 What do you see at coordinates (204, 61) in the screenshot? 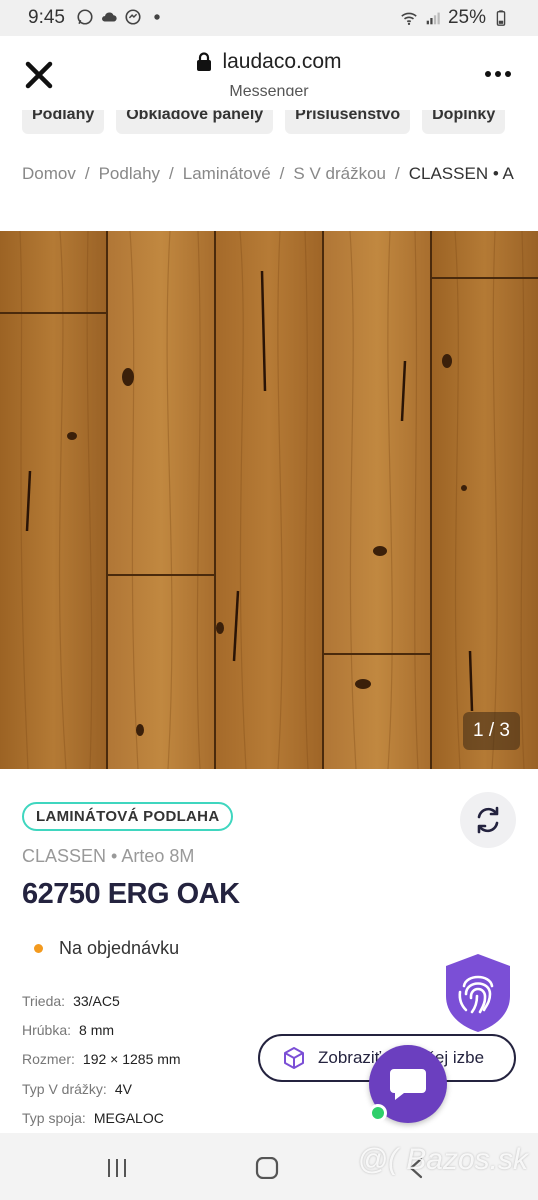
I see `lock-icon` at bounding box center [204, 61].